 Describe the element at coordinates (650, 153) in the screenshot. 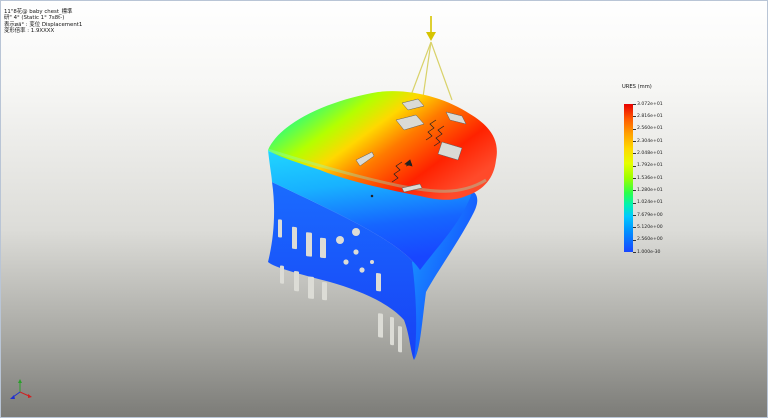

I see `legend-label: 2.048e+01` at that location.